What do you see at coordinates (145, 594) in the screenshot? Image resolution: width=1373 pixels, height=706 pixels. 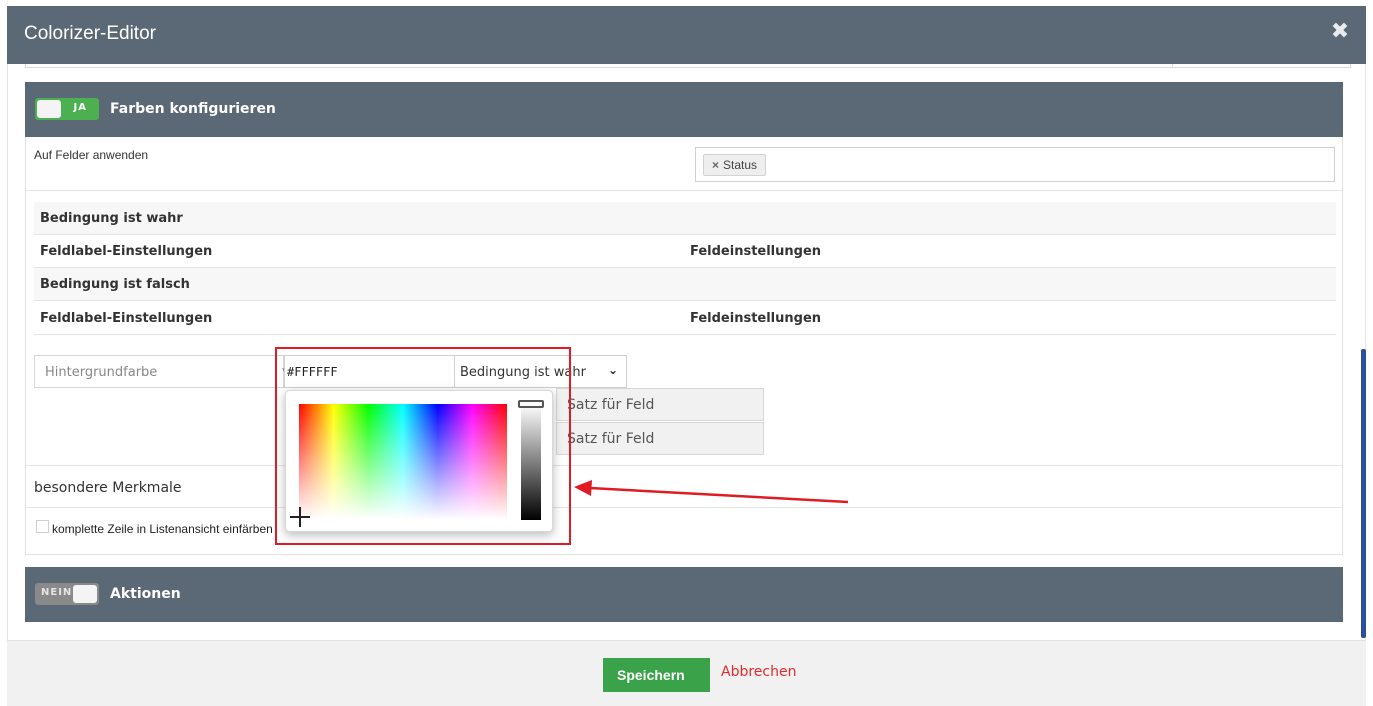 I see `actions-panel-title: Aktionen` at bounding box center [145, 594].